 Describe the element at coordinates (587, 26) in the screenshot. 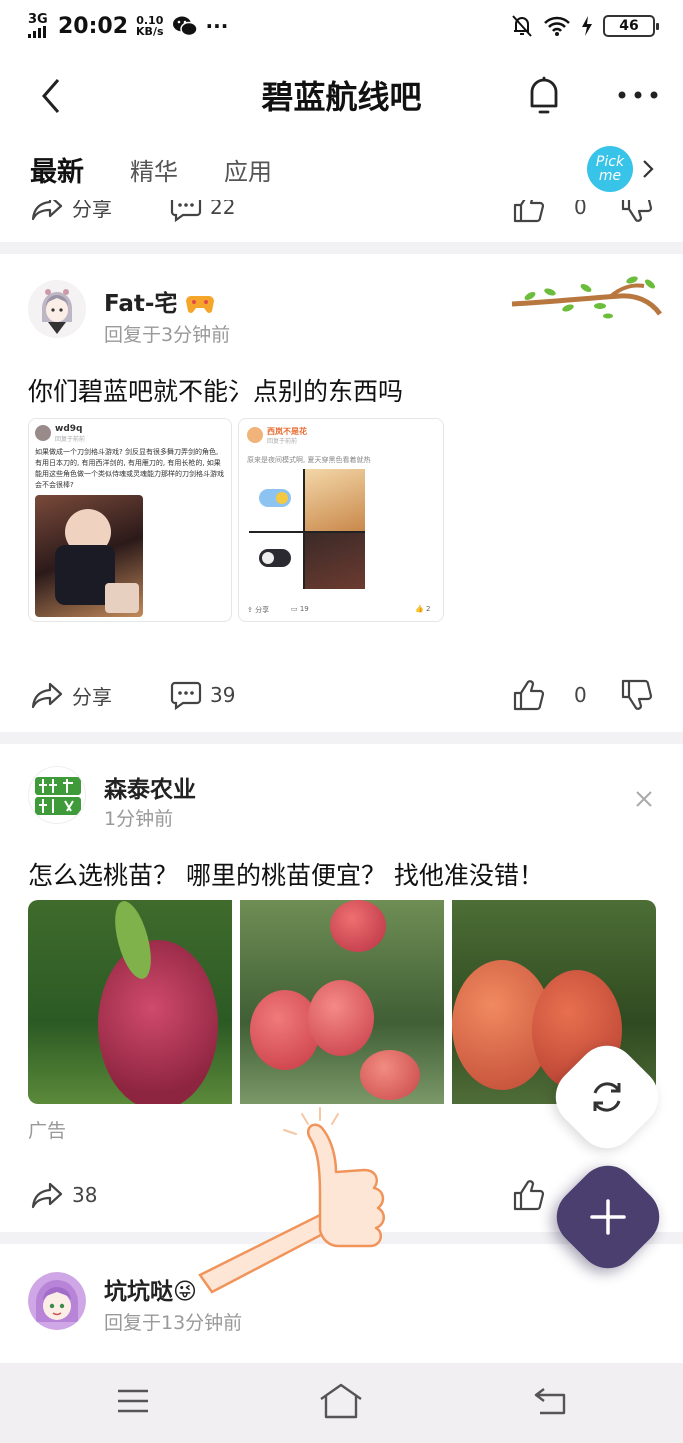

I see `charging-icon` at that location.